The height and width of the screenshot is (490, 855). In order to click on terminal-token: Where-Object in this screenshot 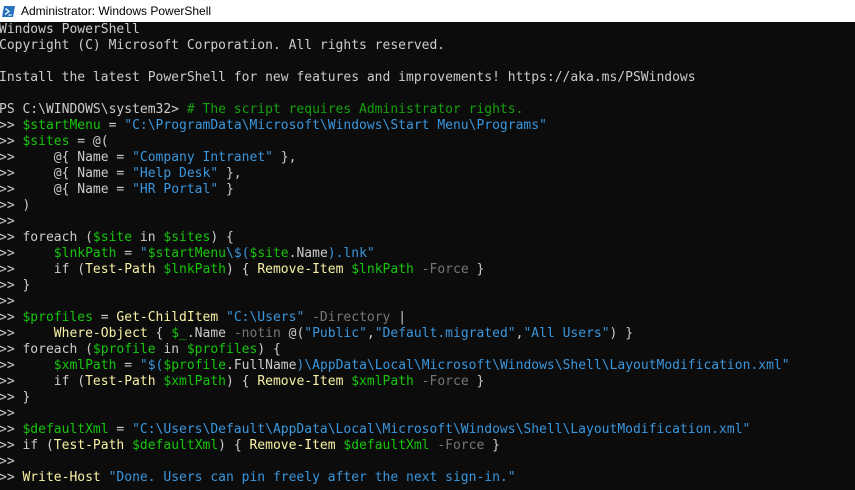, I will do `click(100, 333)`.